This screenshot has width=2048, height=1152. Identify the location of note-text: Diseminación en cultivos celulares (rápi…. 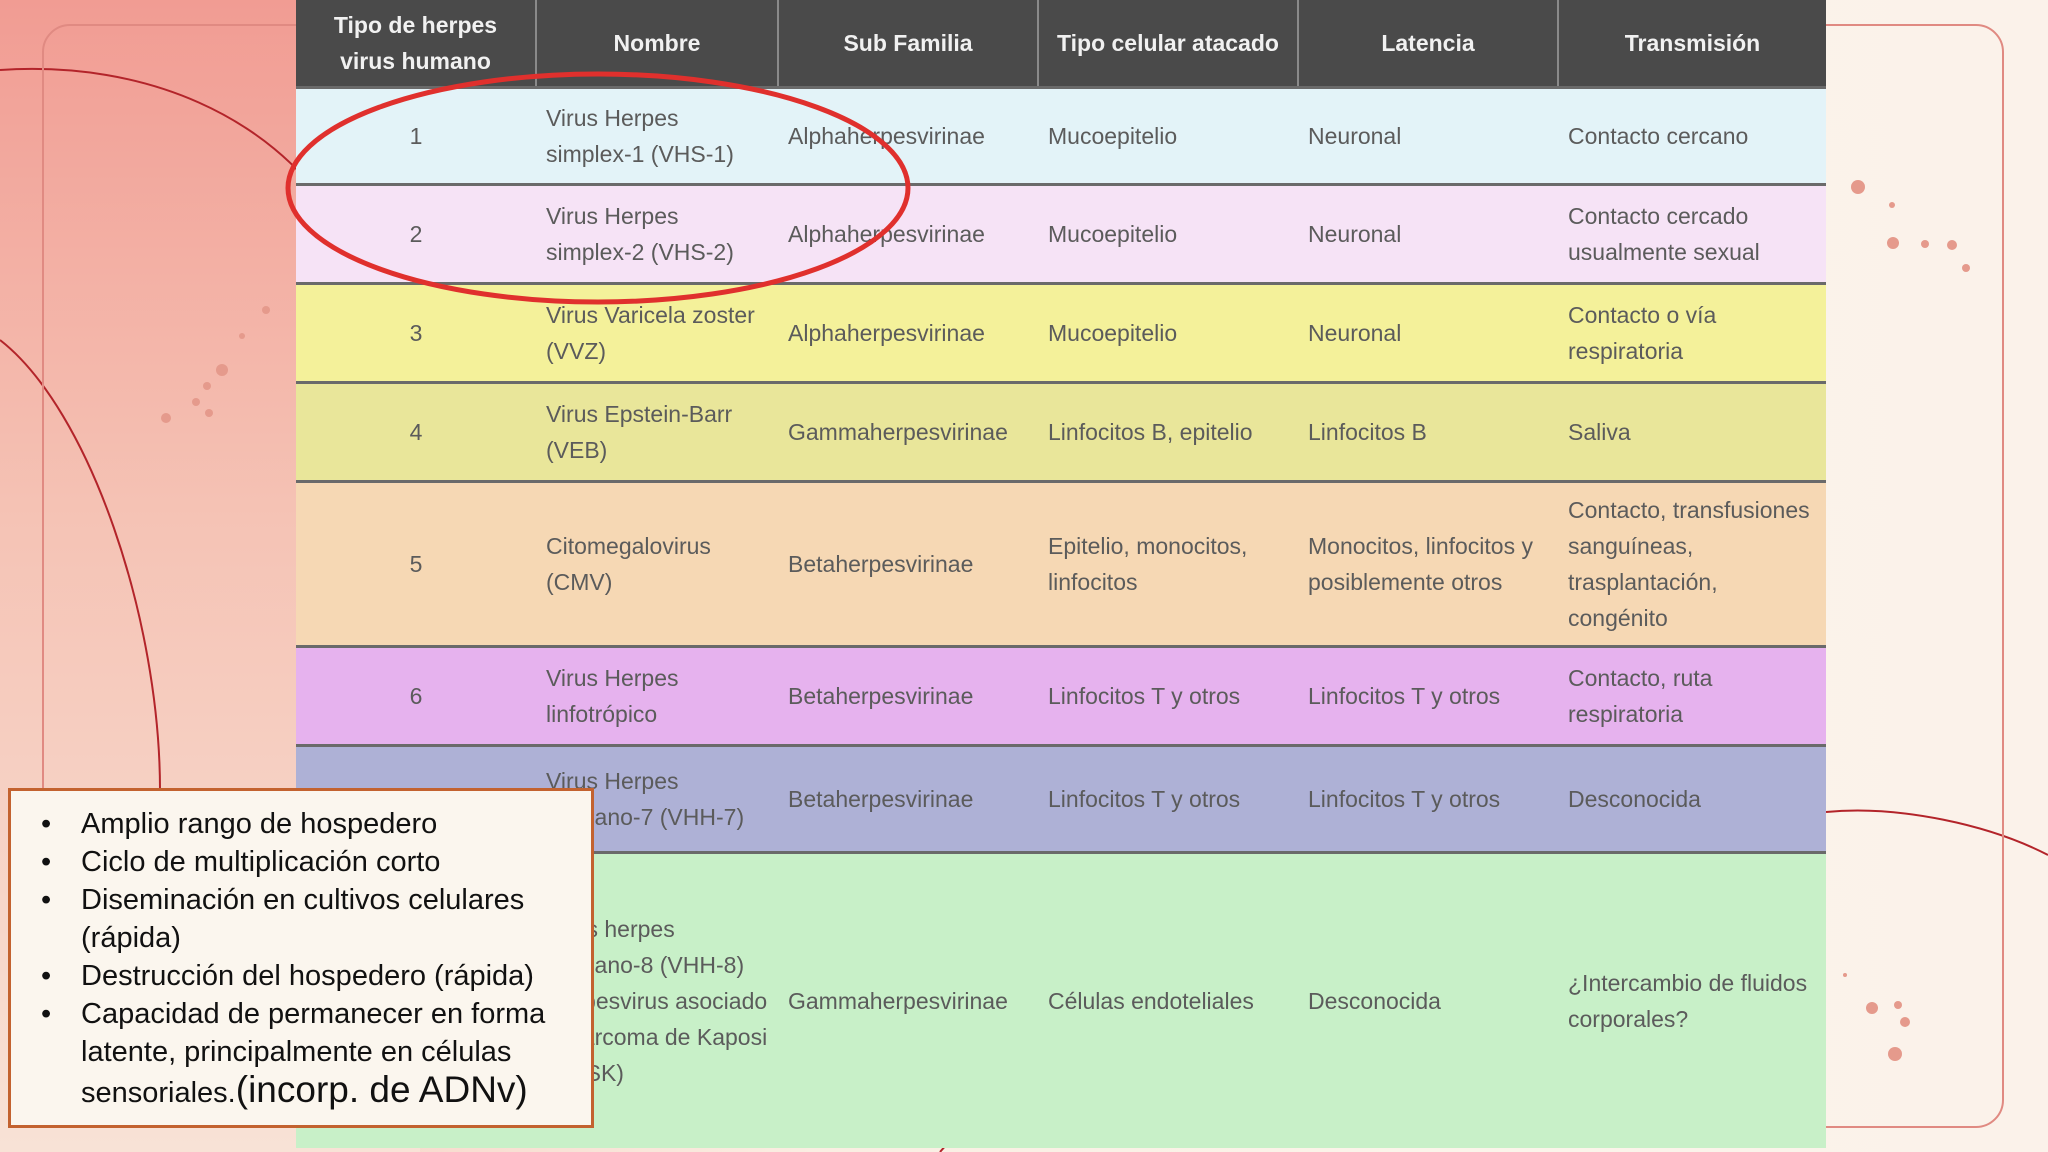
(303, 919).